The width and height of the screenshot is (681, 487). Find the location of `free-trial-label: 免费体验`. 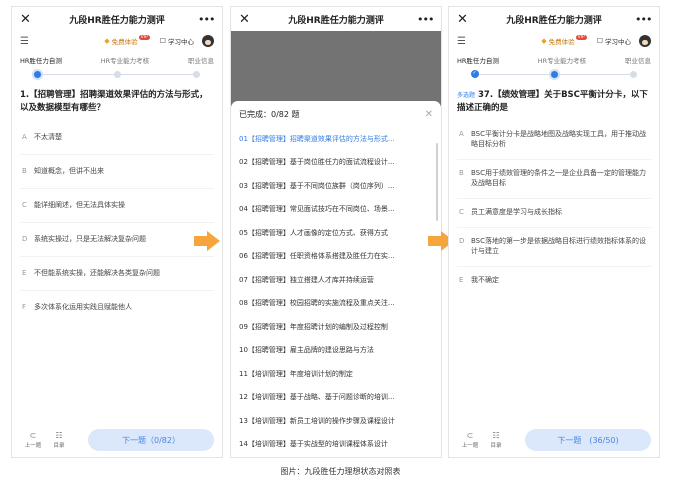

free-trial-label: 免费体验 is located at coordinates (124, 42).